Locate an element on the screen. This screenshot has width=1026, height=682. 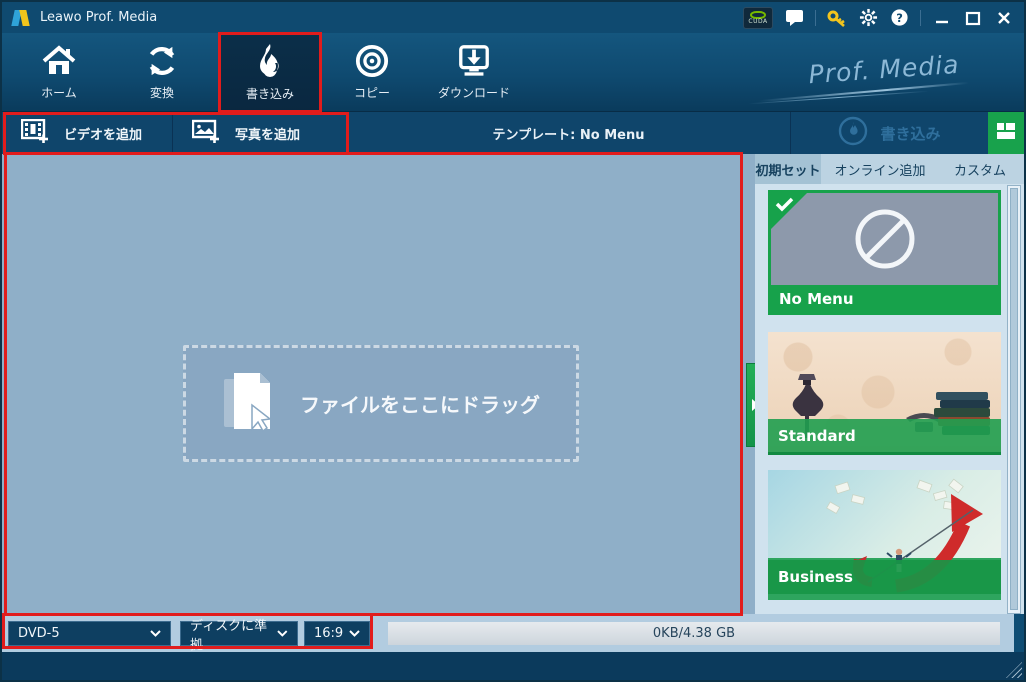
template-tabs: 初期セット オンライン追加 カスタム is located at coordinates (889, 169).